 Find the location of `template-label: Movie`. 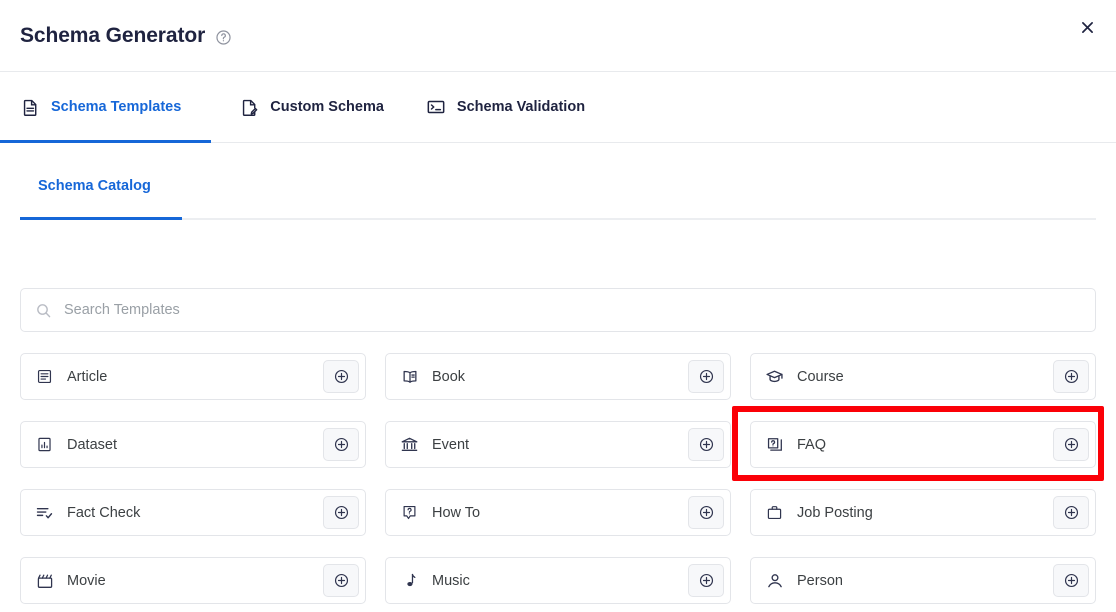

template-label: Movie is located at coordinates (86, 580).